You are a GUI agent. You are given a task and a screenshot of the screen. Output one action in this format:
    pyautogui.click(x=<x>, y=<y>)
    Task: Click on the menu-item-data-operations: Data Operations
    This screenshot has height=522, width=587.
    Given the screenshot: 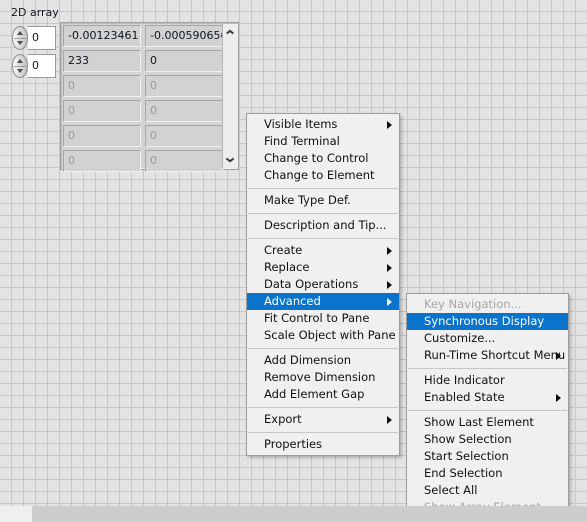 What is the action you would take?
    pyautogui.click(x=323, y=284)
    